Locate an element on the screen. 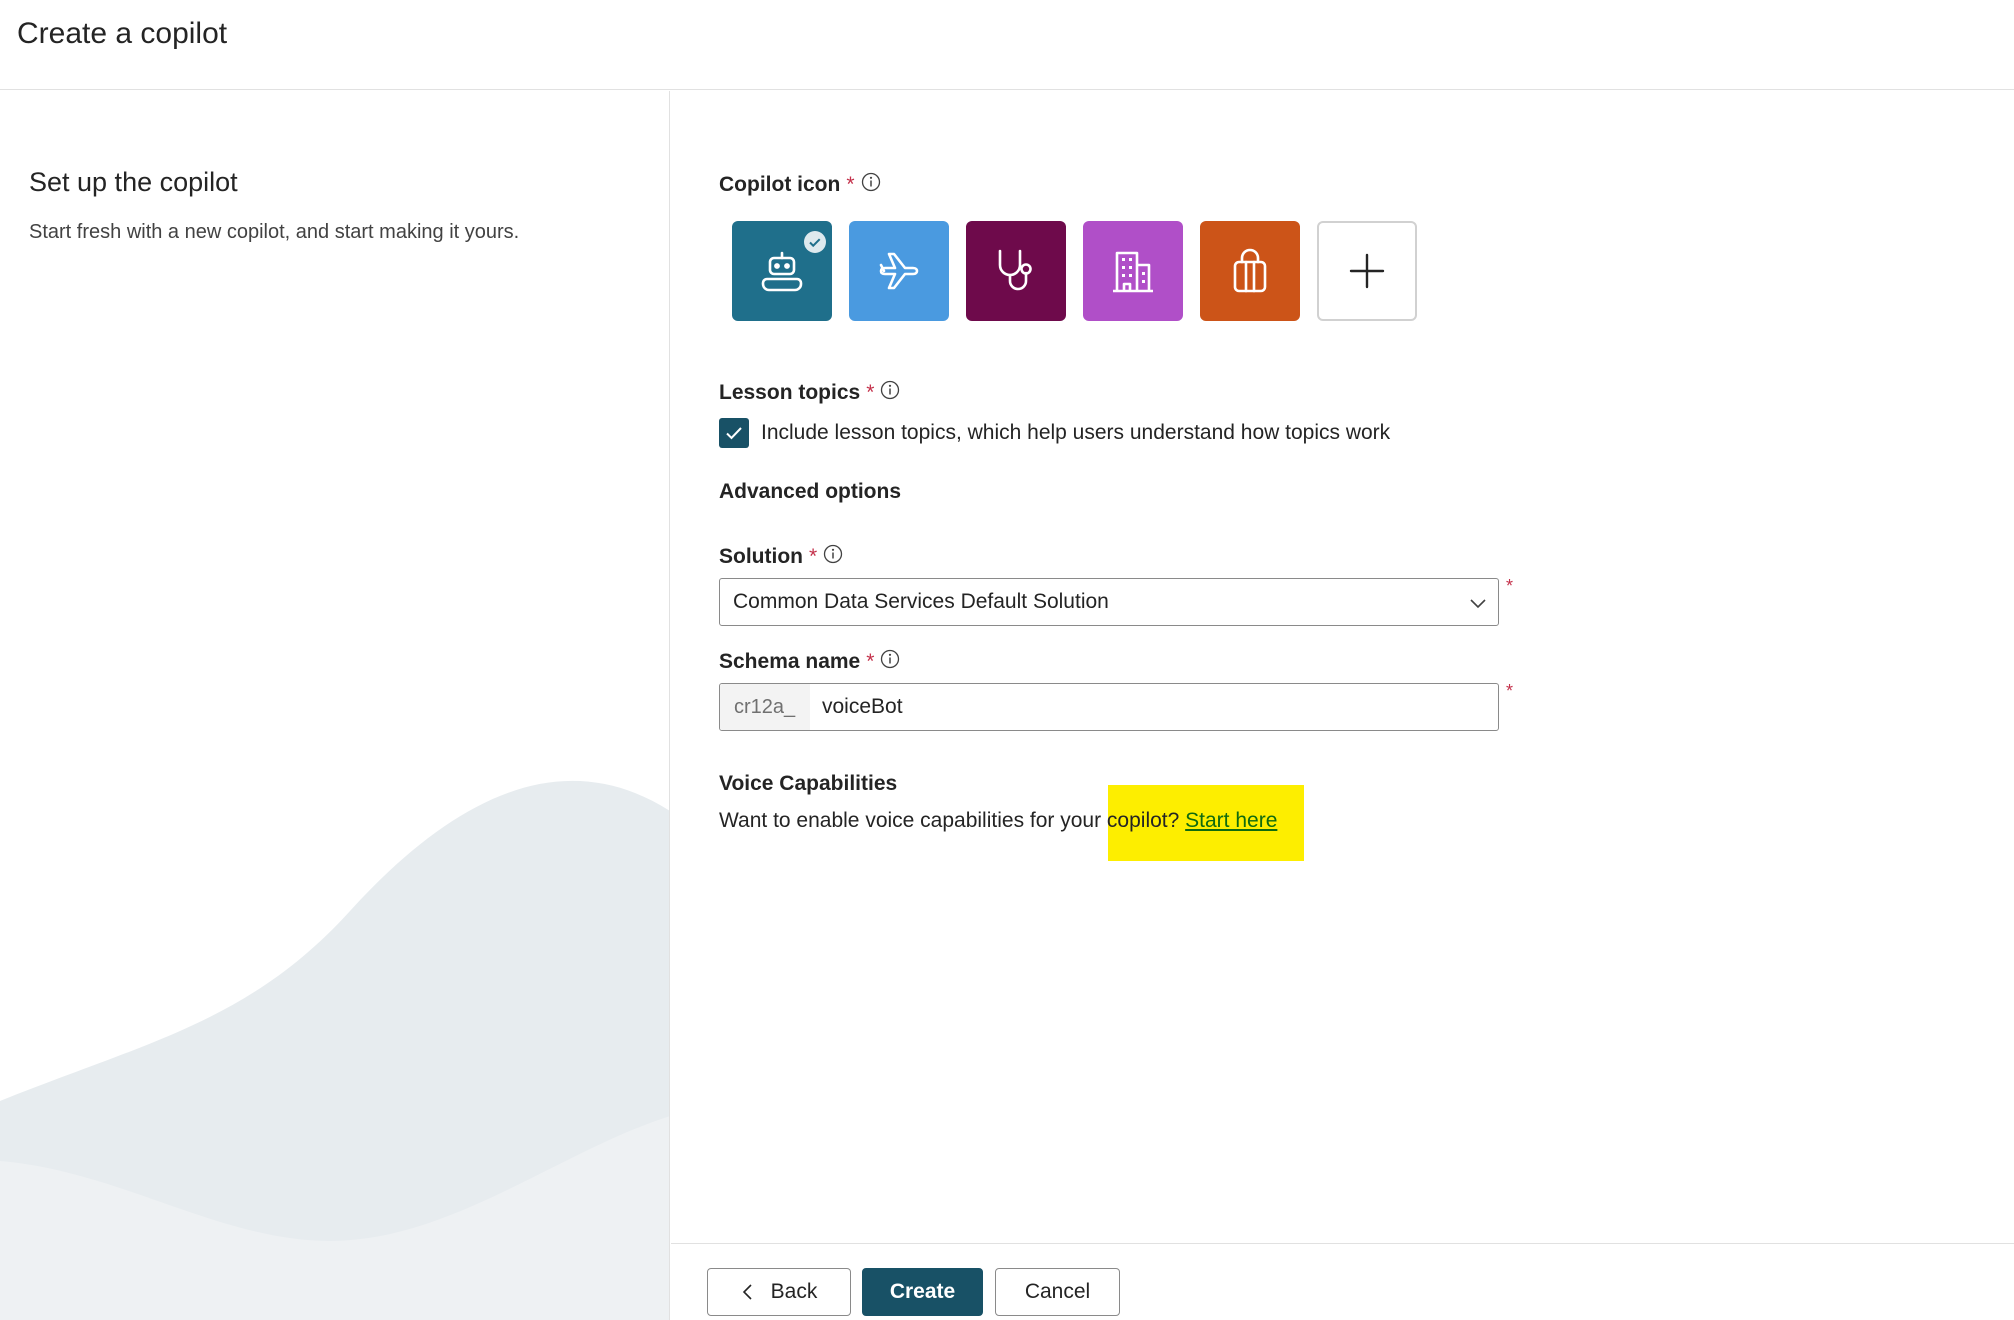 This screenshot has height=1320, width=2014. icon-option-building is located at coordinates (1133, 271).